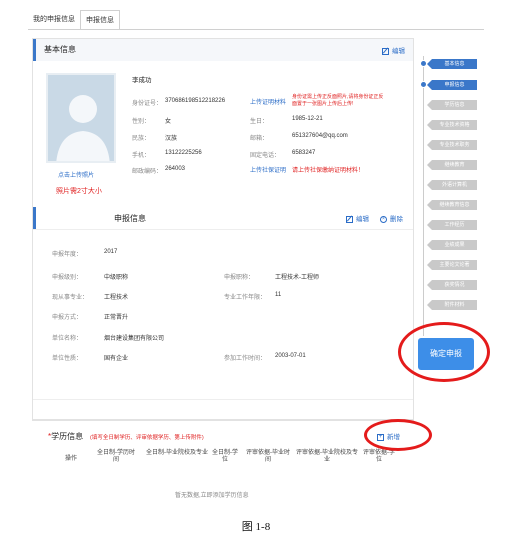  What do you see at coordinates (175, 169) in the screenshot?
I see `zip-value: 264003` at bounding box center [175, 169].